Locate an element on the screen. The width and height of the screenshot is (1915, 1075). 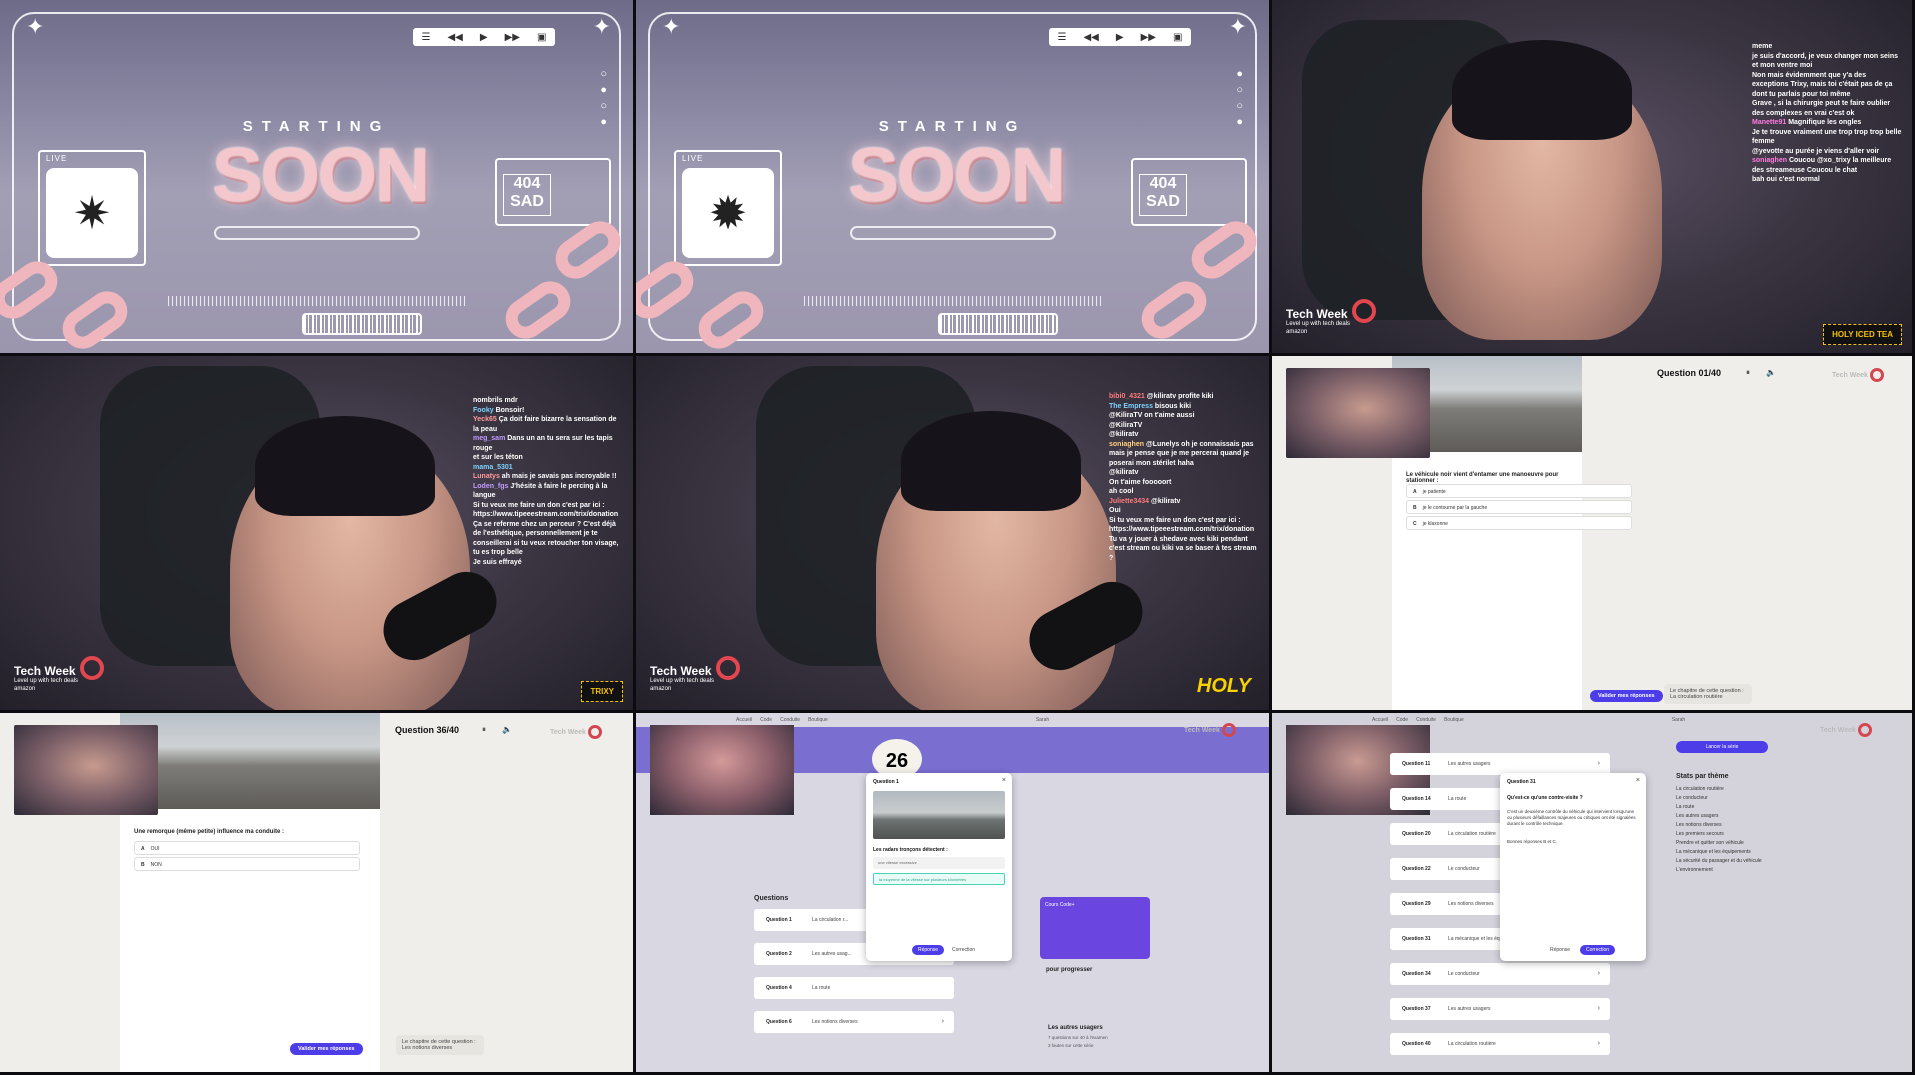
theme-item: La sécurité du passager et du véhicule is located at coordinates (1719, 861).